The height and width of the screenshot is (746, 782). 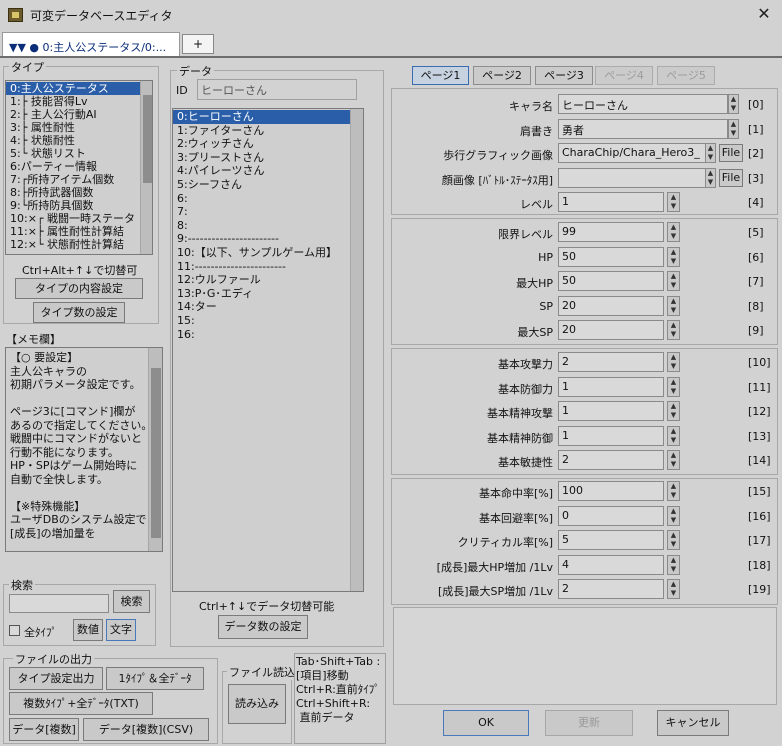 What do you see at coordinates (146, 167) in the screenshot?
I see `type-list-scrollbar` at bounding box center [146, 167].